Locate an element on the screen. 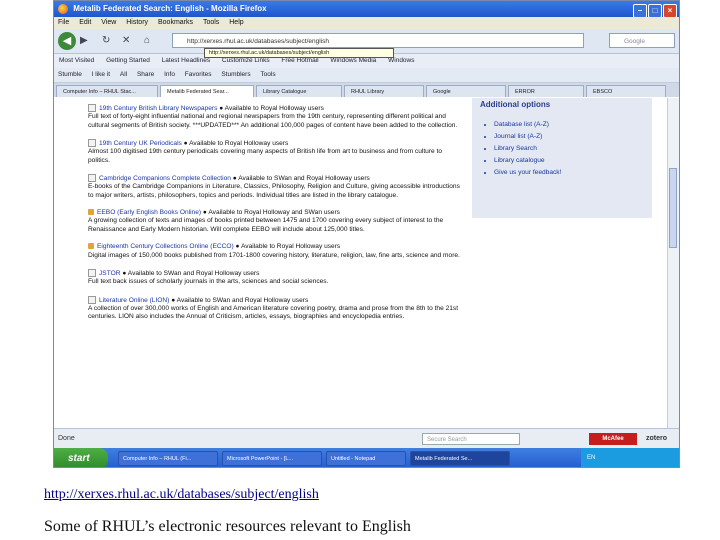 The height and width of the screenshot is (540, 720). sidebar-item-database-list: Database list (A-Z) is located at coordinates (573, 125).